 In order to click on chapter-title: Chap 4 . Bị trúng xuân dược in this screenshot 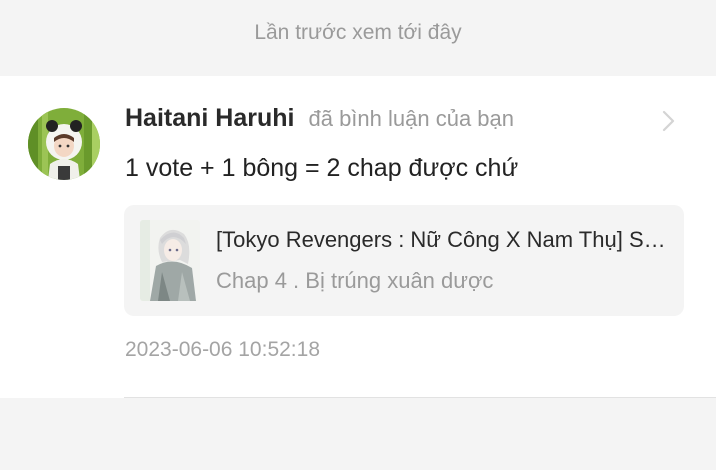, I will do `click(355, 280)`.